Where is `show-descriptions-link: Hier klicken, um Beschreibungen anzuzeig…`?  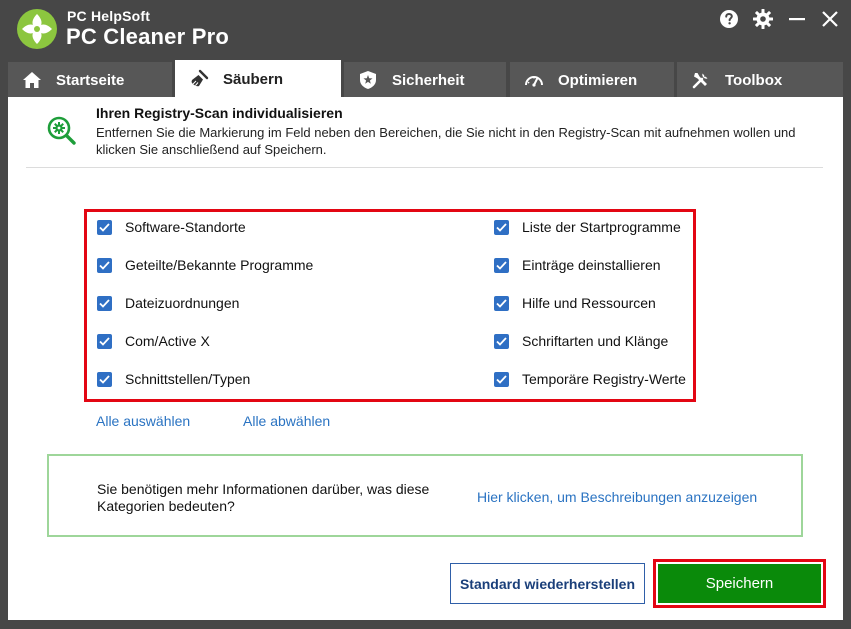
show-descriptions-link: Hier klicken, um Beschreibungen anzuzeig… is located at coordinates (617, 497).